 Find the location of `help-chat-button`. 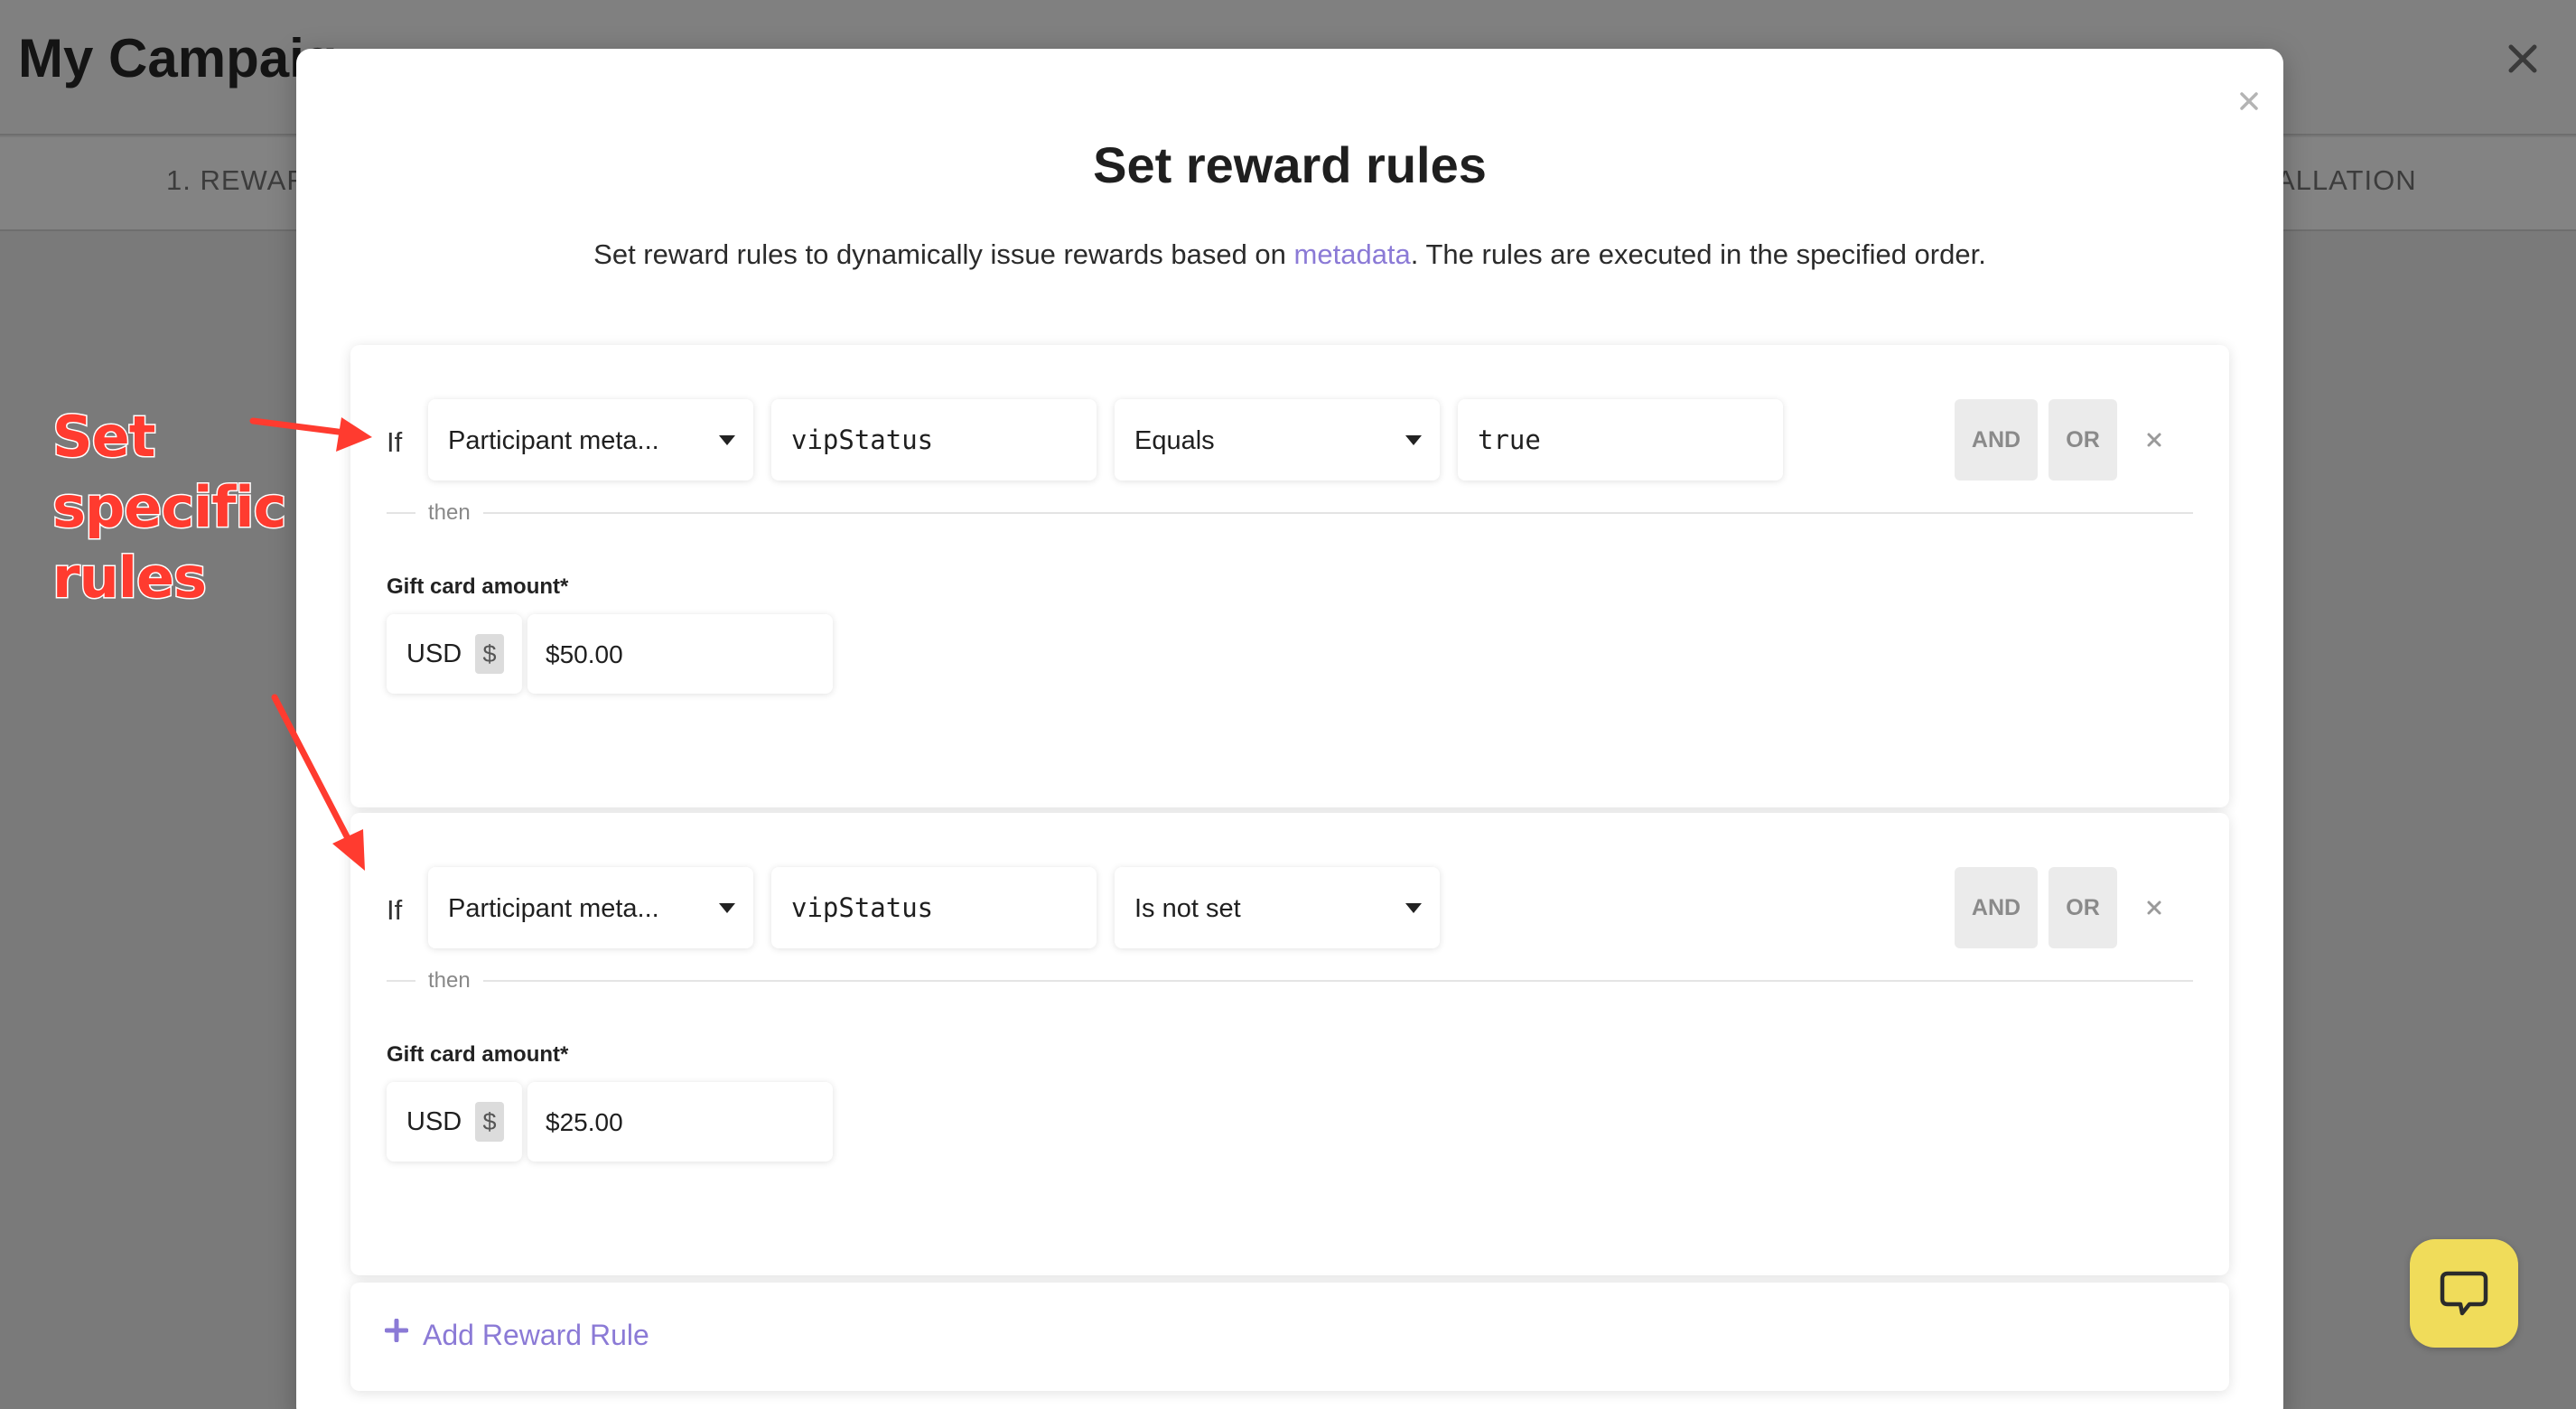

help-chat-button is located at coordinates (2464, 1293).